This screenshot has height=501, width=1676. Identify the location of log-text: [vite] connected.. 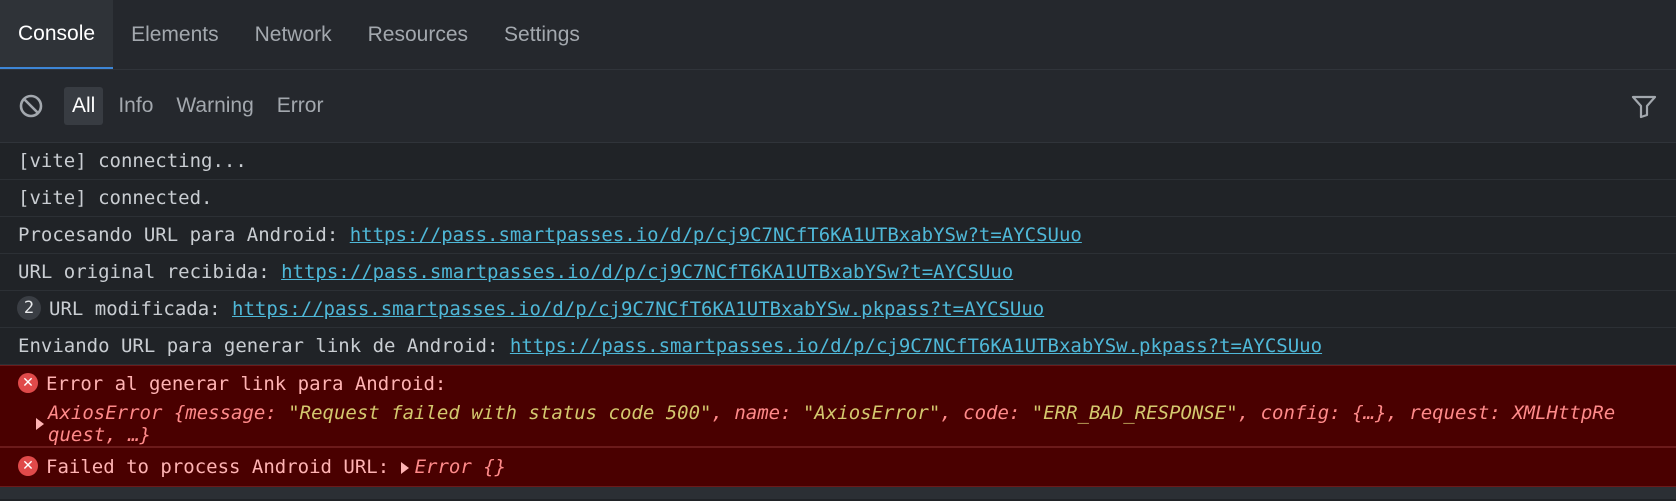
(115, 198).